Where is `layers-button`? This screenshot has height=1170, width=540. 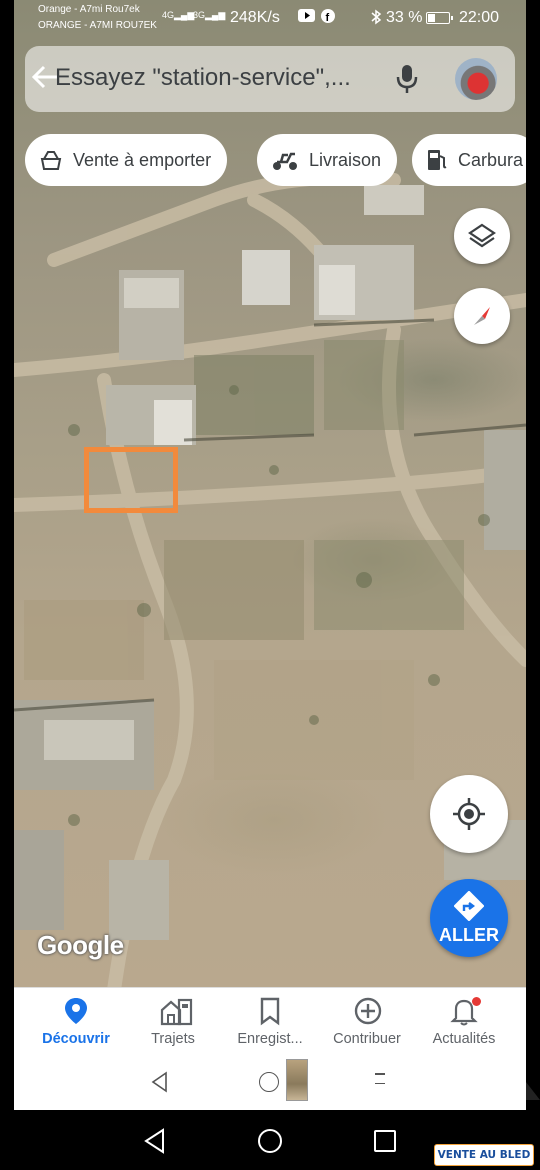 layers-button is located at coordinates (482, 236).